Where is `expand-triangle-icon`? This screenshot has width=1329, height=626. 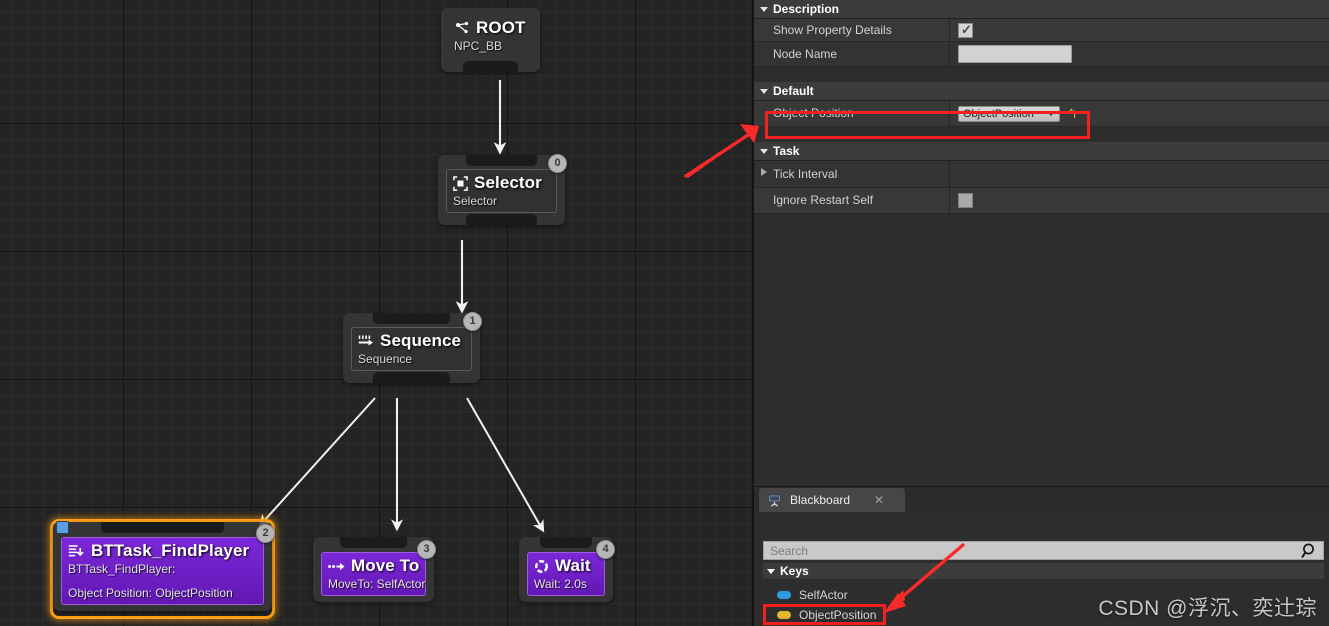 expand-triangle-icon is located at coordinates (764, 172).